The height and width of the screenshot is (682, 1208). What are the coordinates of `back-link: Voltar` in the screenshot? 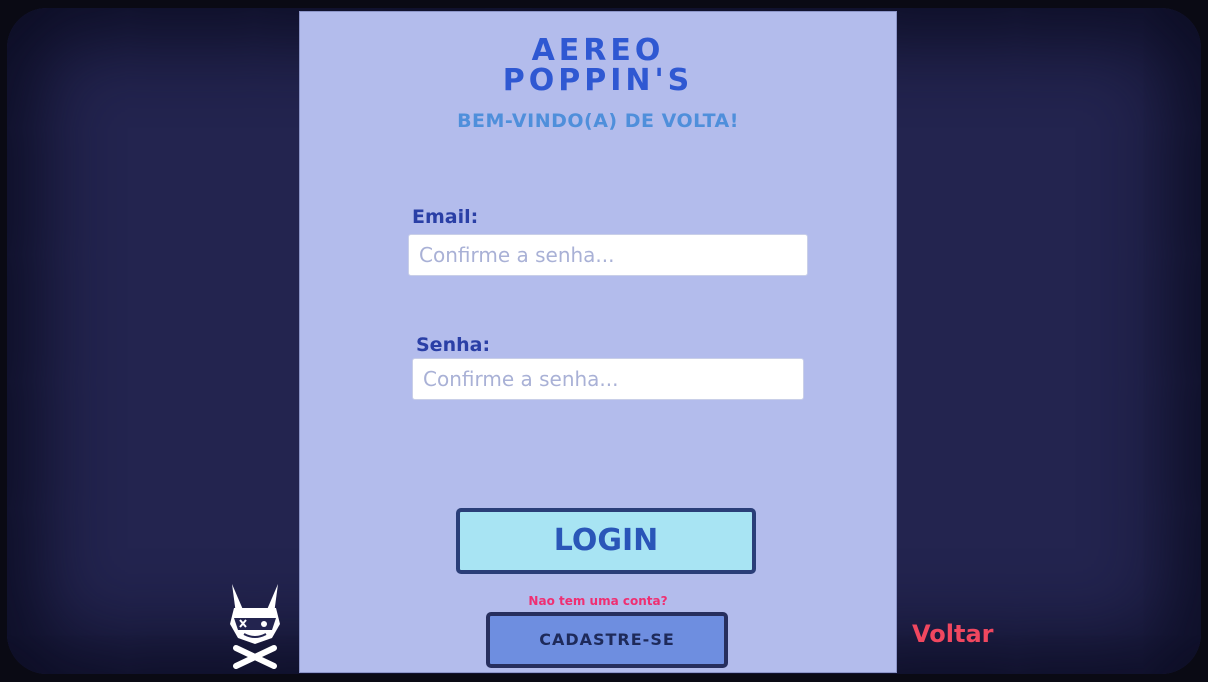 It's located at (952, 634).